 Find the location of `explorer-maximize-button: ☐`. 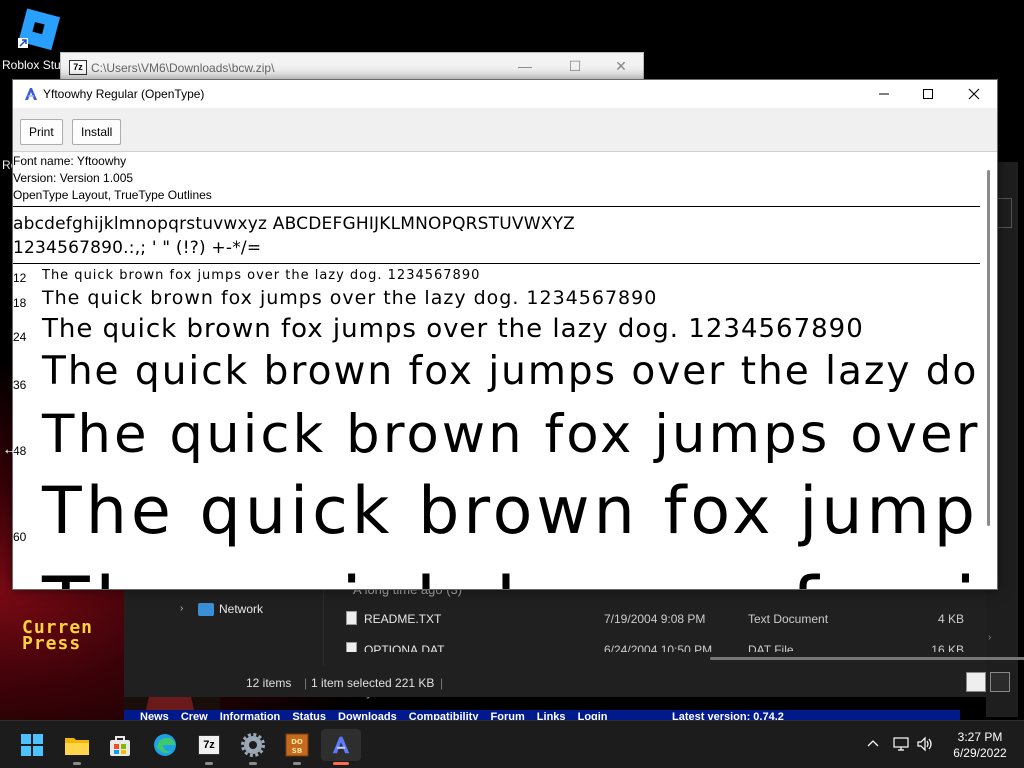

explorer-maximize-button: ☐ is located at coordinates (575, 68).